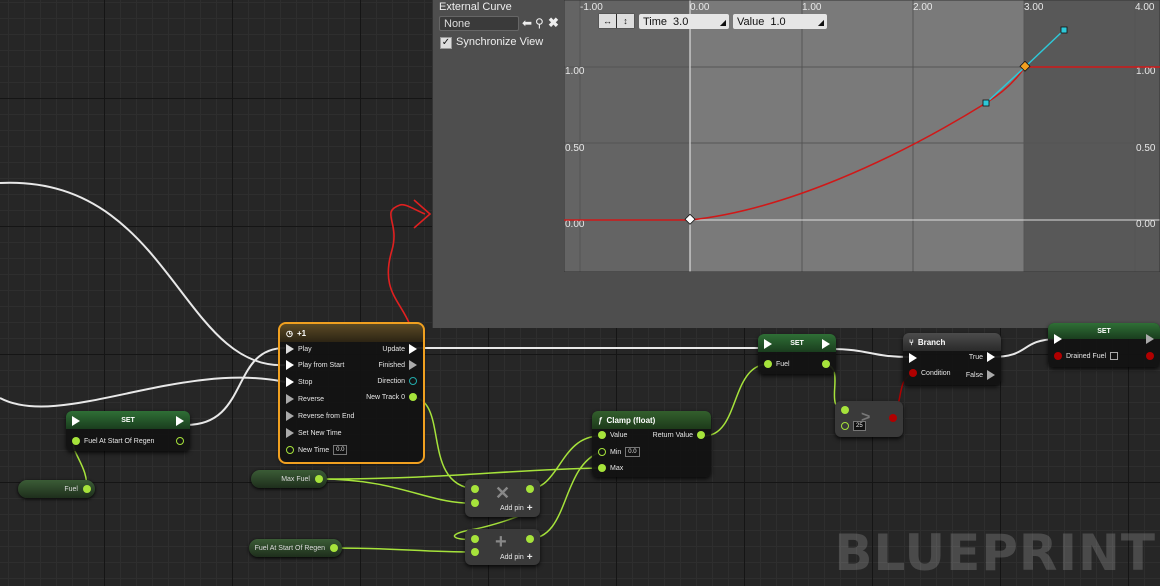  I want to click on node-header: ⑂ Branch, so click(952, 342).